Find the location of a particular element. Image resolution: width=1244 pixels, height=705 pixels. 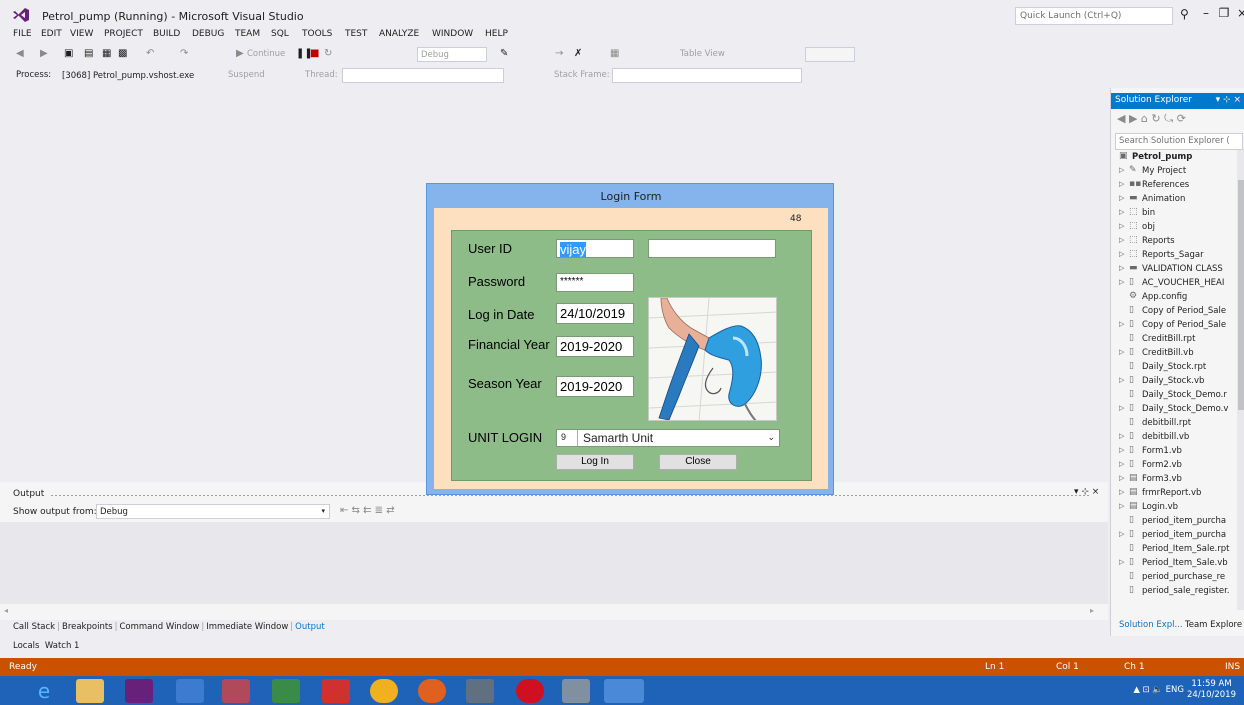

grid-icon: ▦ is located at coordinates (614, 53).